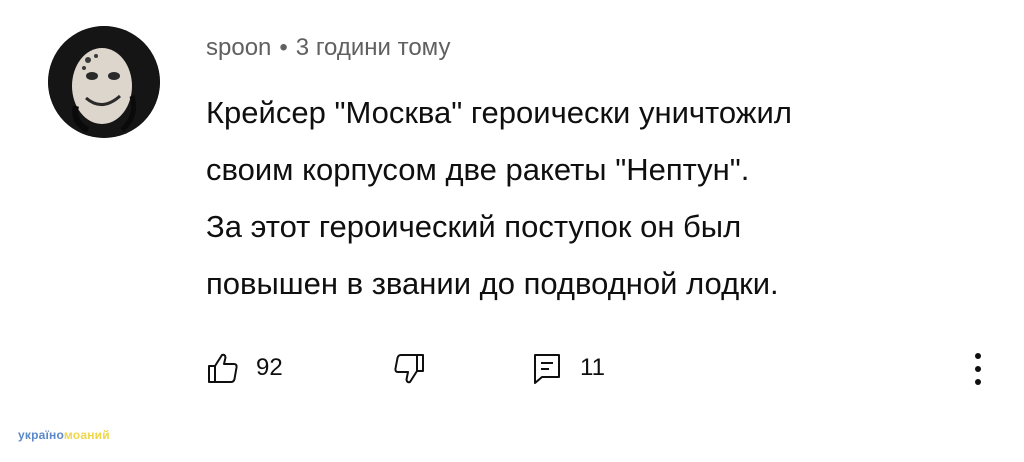  What do you see at coordinates (492, 283) in the screenshot?
I see `comment-line: повышен в звании до подводной лодки.` at bounding box center [492, 283].